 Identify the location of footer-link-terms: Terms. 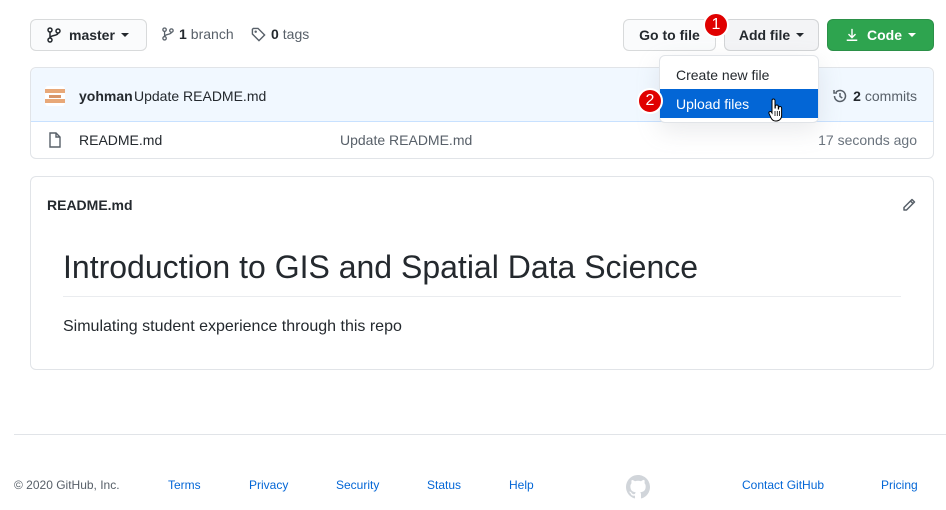
(184, 485).